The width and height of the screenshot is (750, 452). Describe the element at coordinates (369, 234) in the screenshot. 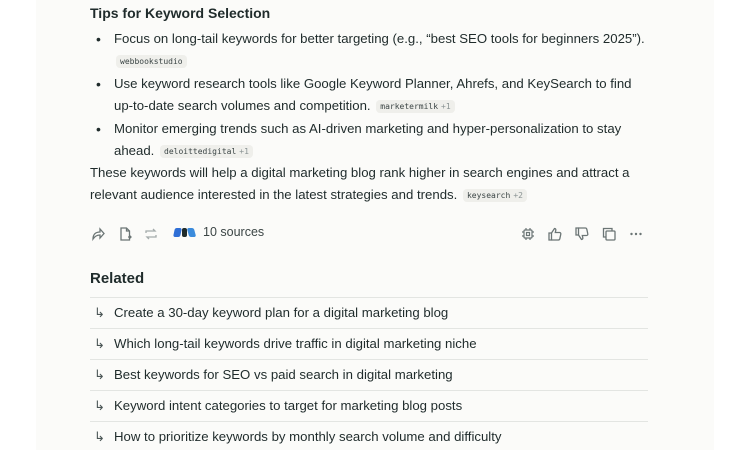

I see `answer-toolbar: 10 sources` at that location.